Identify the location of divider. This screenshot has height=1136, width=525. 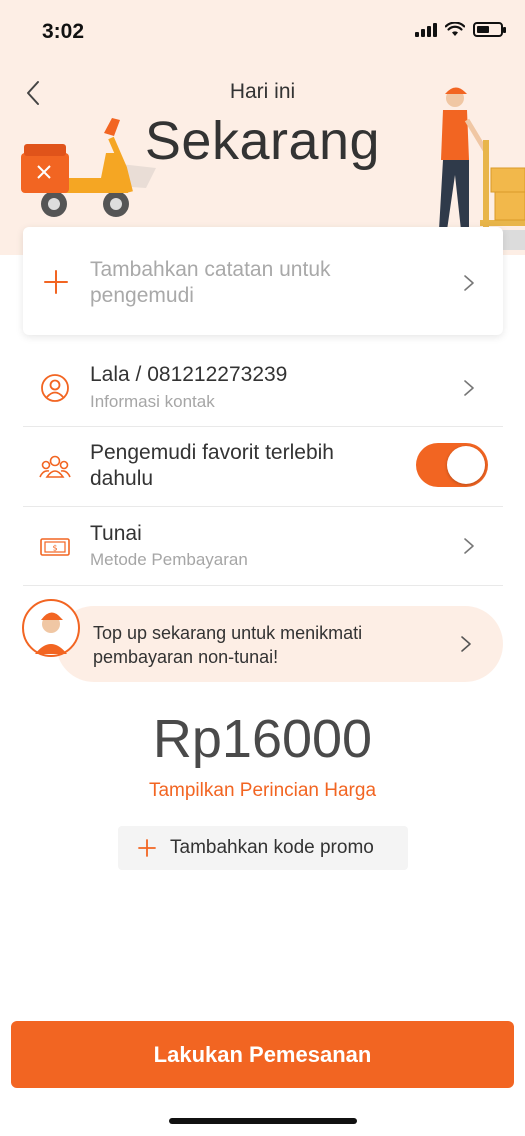
(263, 585).